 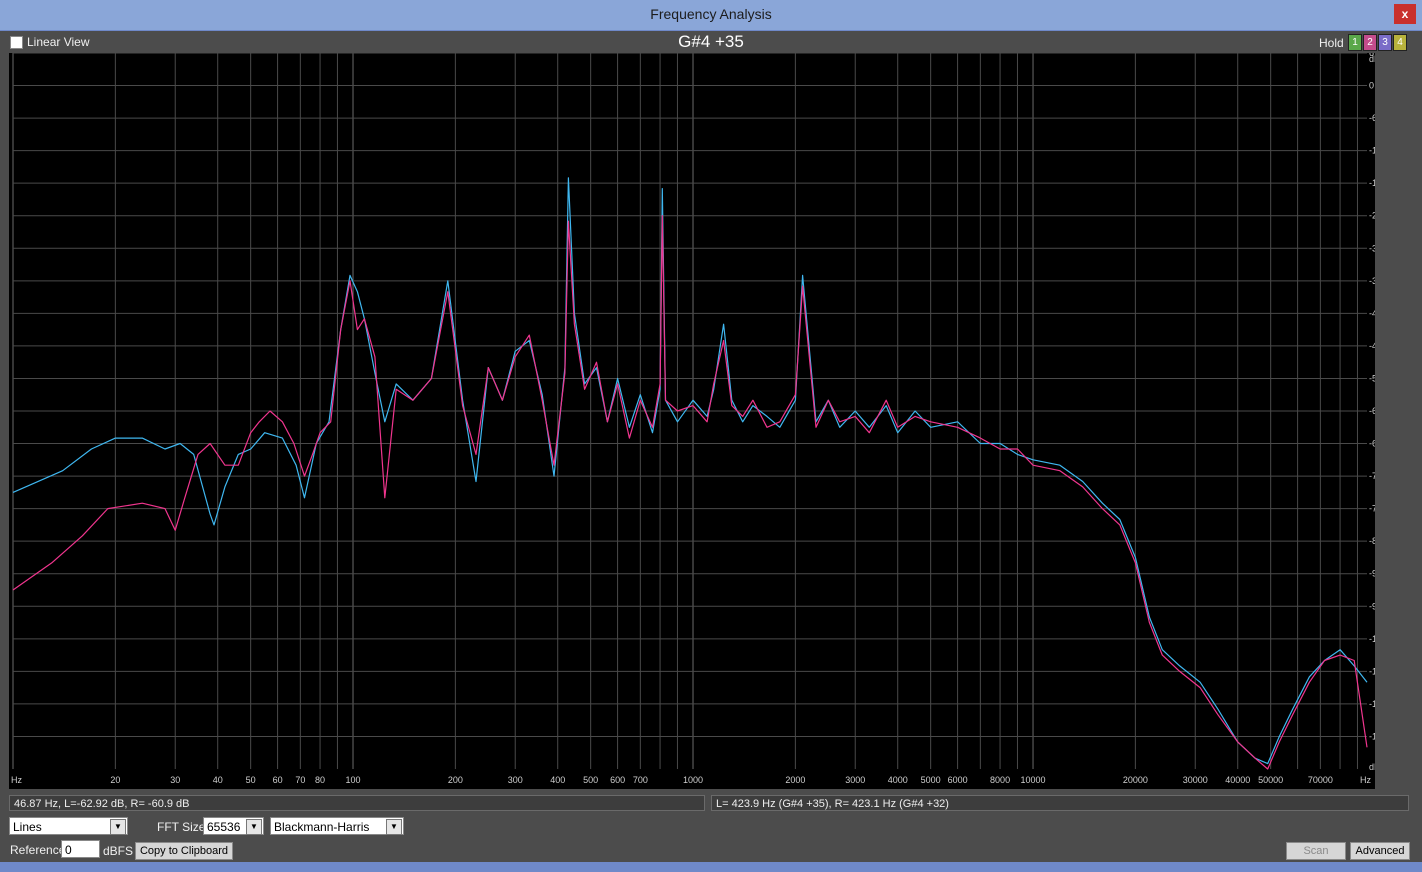 I want to click on window-bottom-border, so click(x=711, y=867).